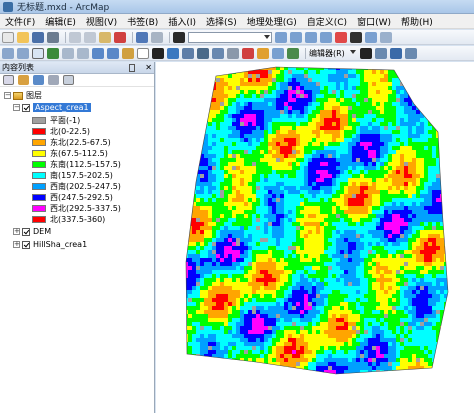  I want to click on goto-xy-icon, so click(218, 53).